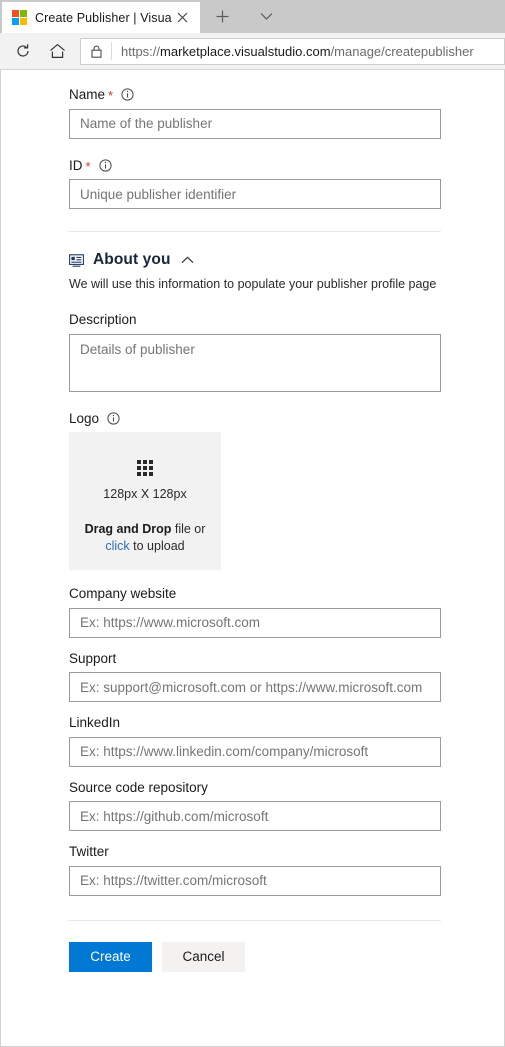 This screenshot has width=505, height=1047. Describe the element at coordinates (203, 956) in the screenshot. I see `cancel-button: Cancel` at that location.